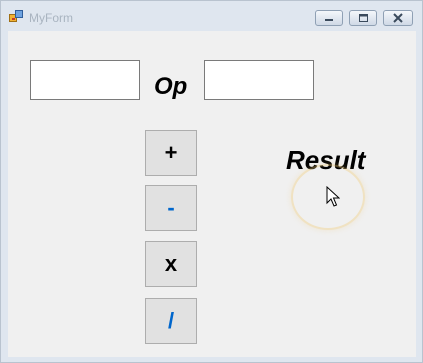 Image resolution: width=423 pixels, height=363 pixels. I want to click on subtract-button: -, so click(171, 208).